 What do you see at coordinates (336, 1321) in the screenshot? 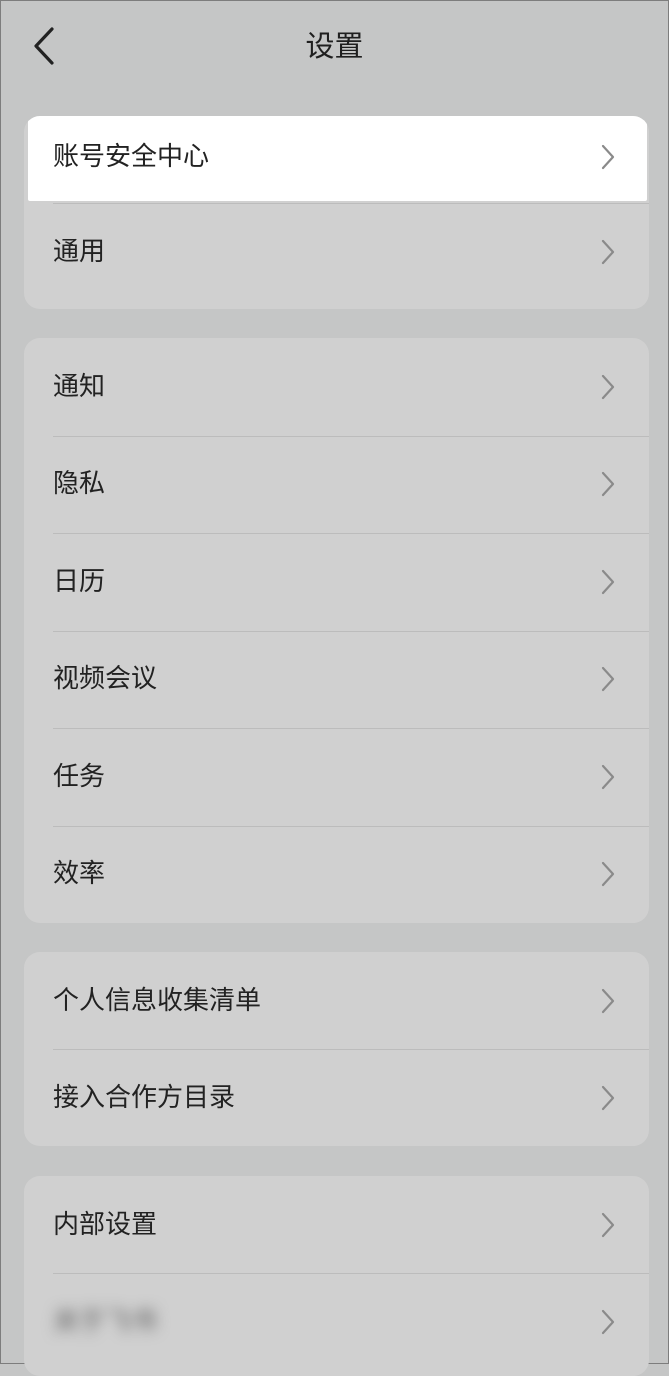
I see `settings-item-about: 关于飞书` at bounding box center [336, 1321].